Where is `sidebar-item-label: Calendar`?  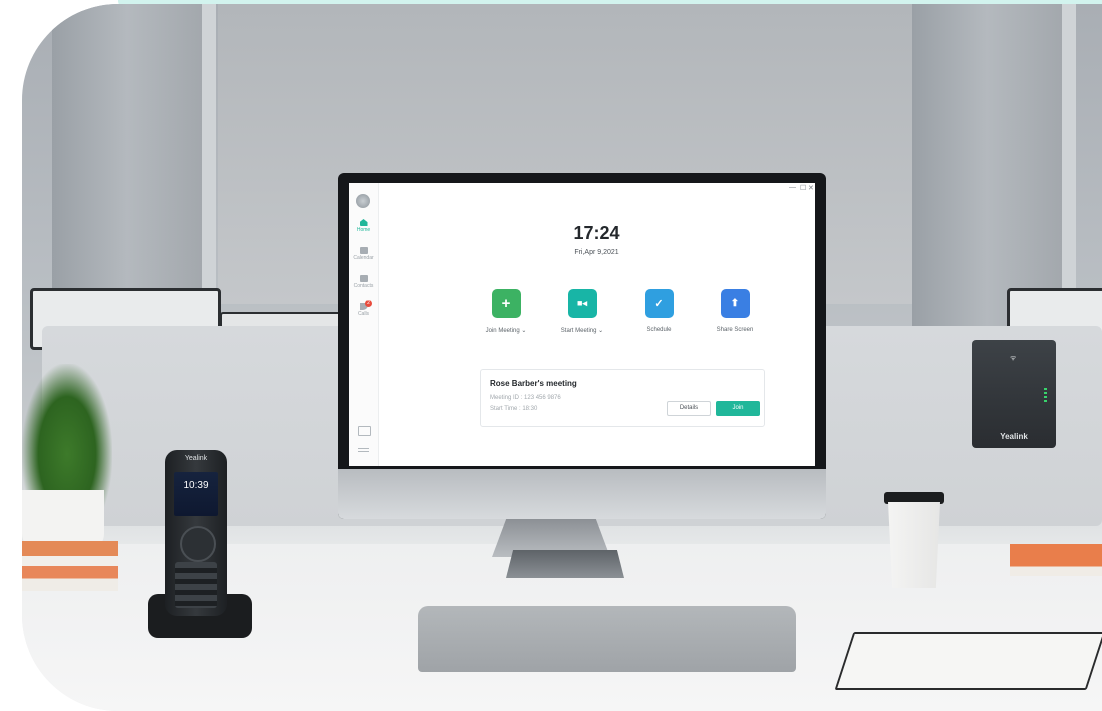 sidebar-item-label: Calendar is located at coordinates (363, 258).